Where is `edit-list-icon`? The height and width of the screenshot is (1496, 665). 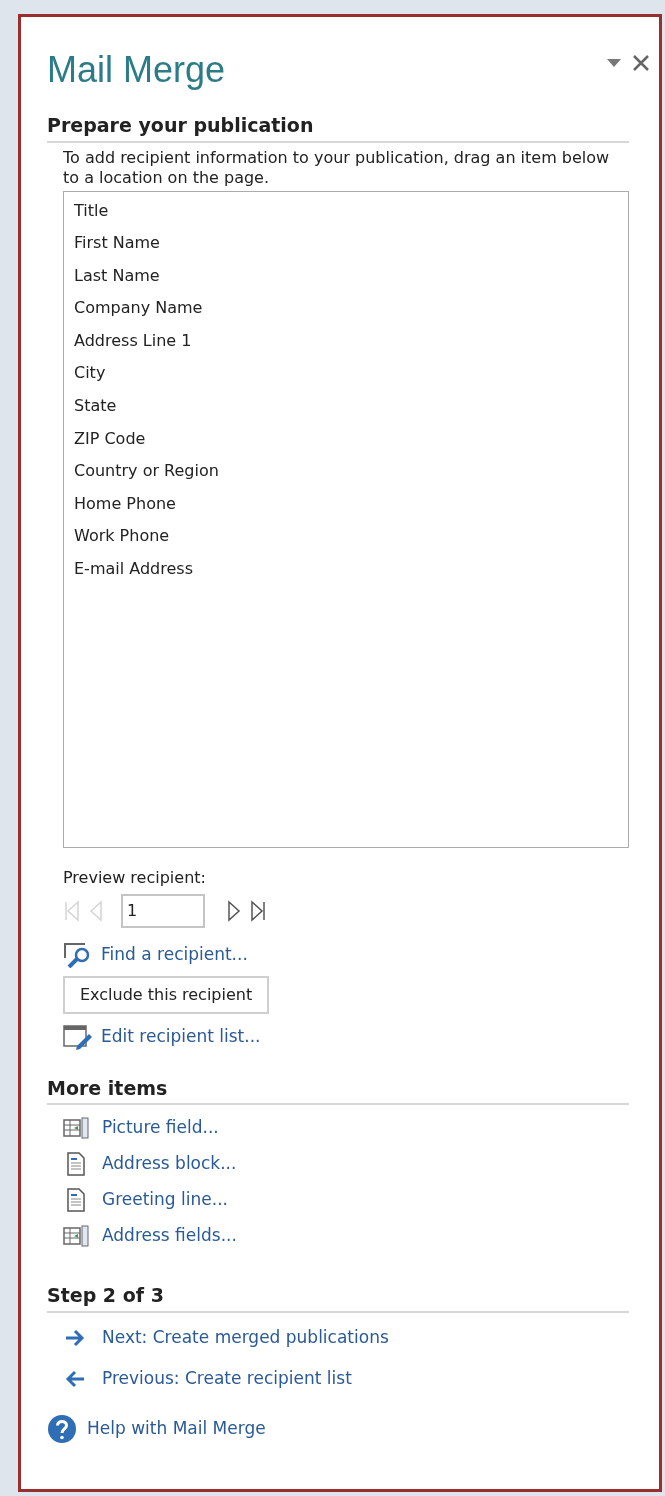 edit-list-icon is located at coordinates (78, 1036).